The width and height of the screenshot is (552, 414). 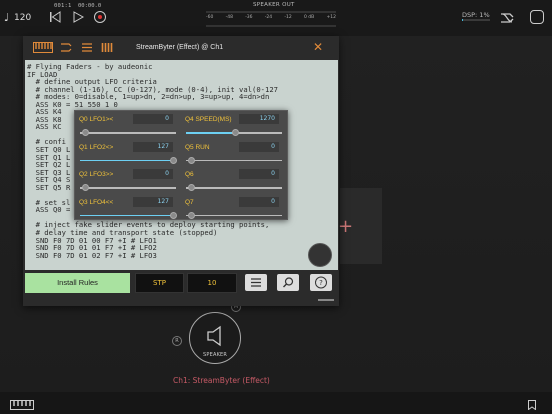 What do you see at coordinates (271, 26) in the screenshot?
I see `meter-bar-right` at bounding box center [271, 26].